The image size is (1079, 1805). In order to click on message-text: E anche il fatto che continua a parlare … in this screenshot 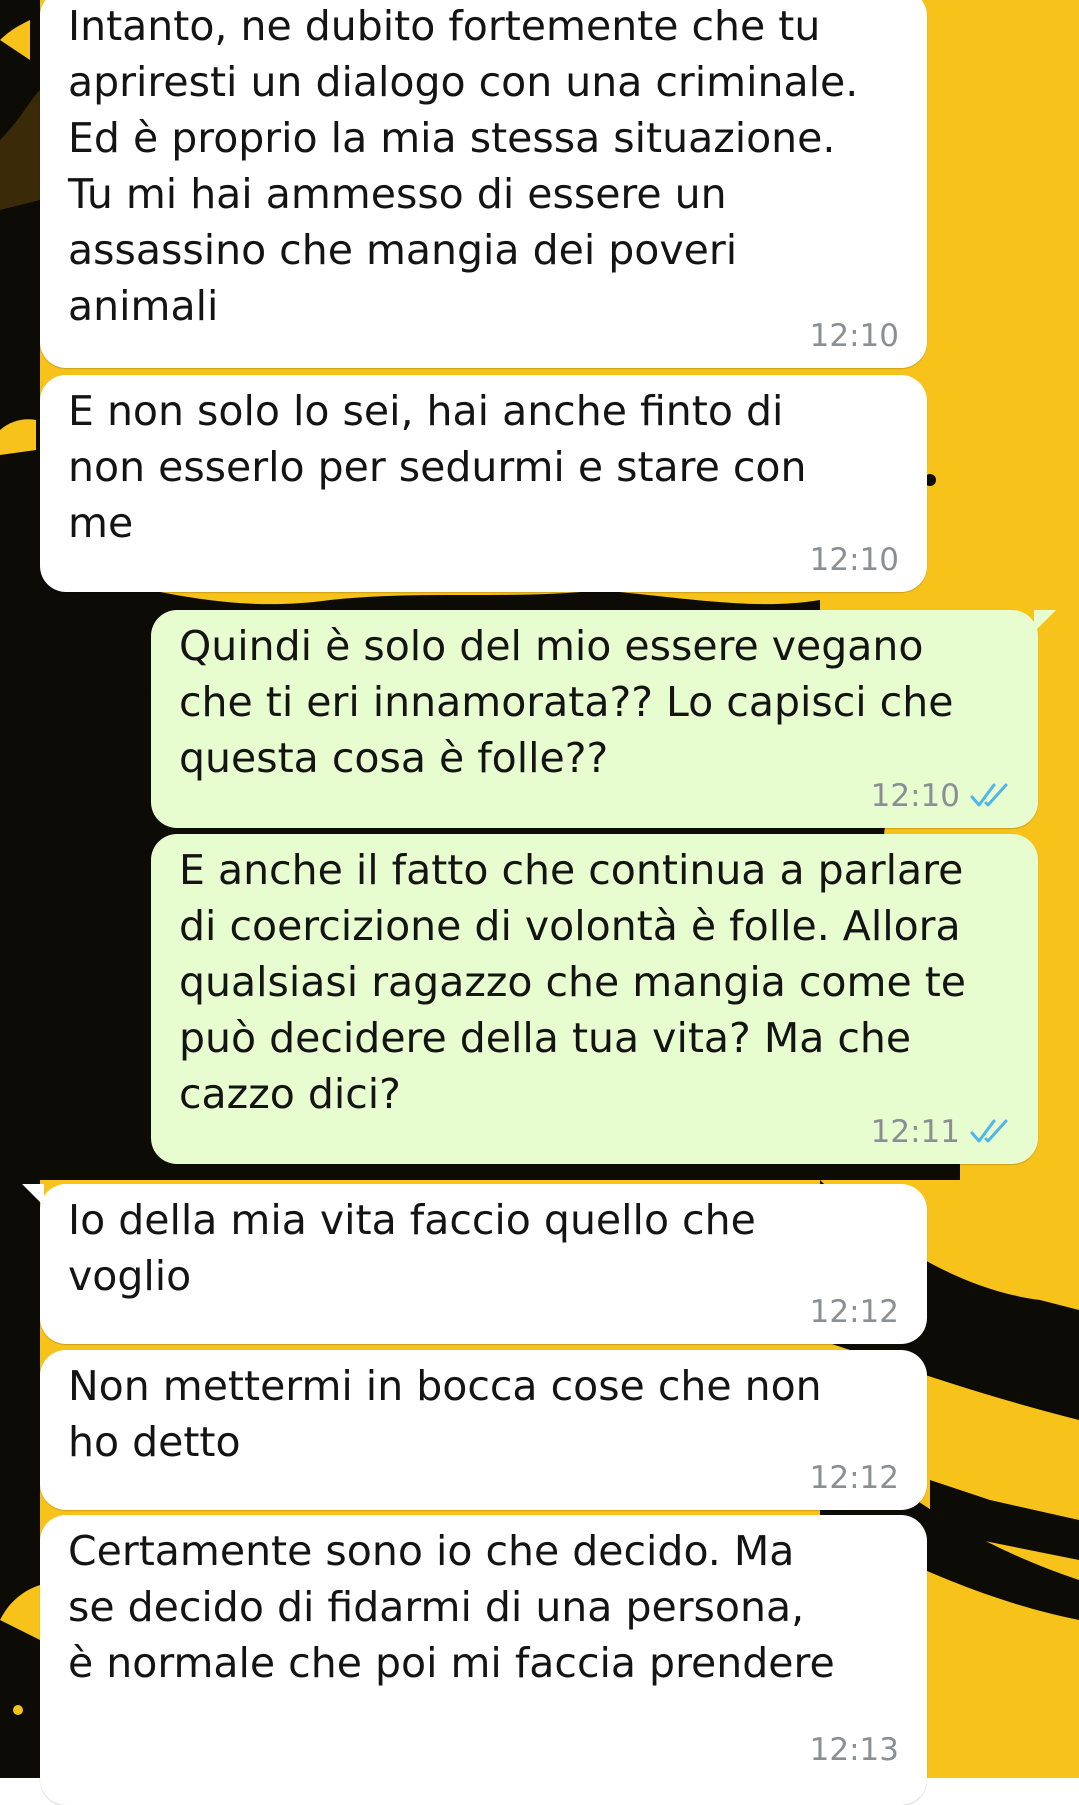, I will do `click(573, 982)`.